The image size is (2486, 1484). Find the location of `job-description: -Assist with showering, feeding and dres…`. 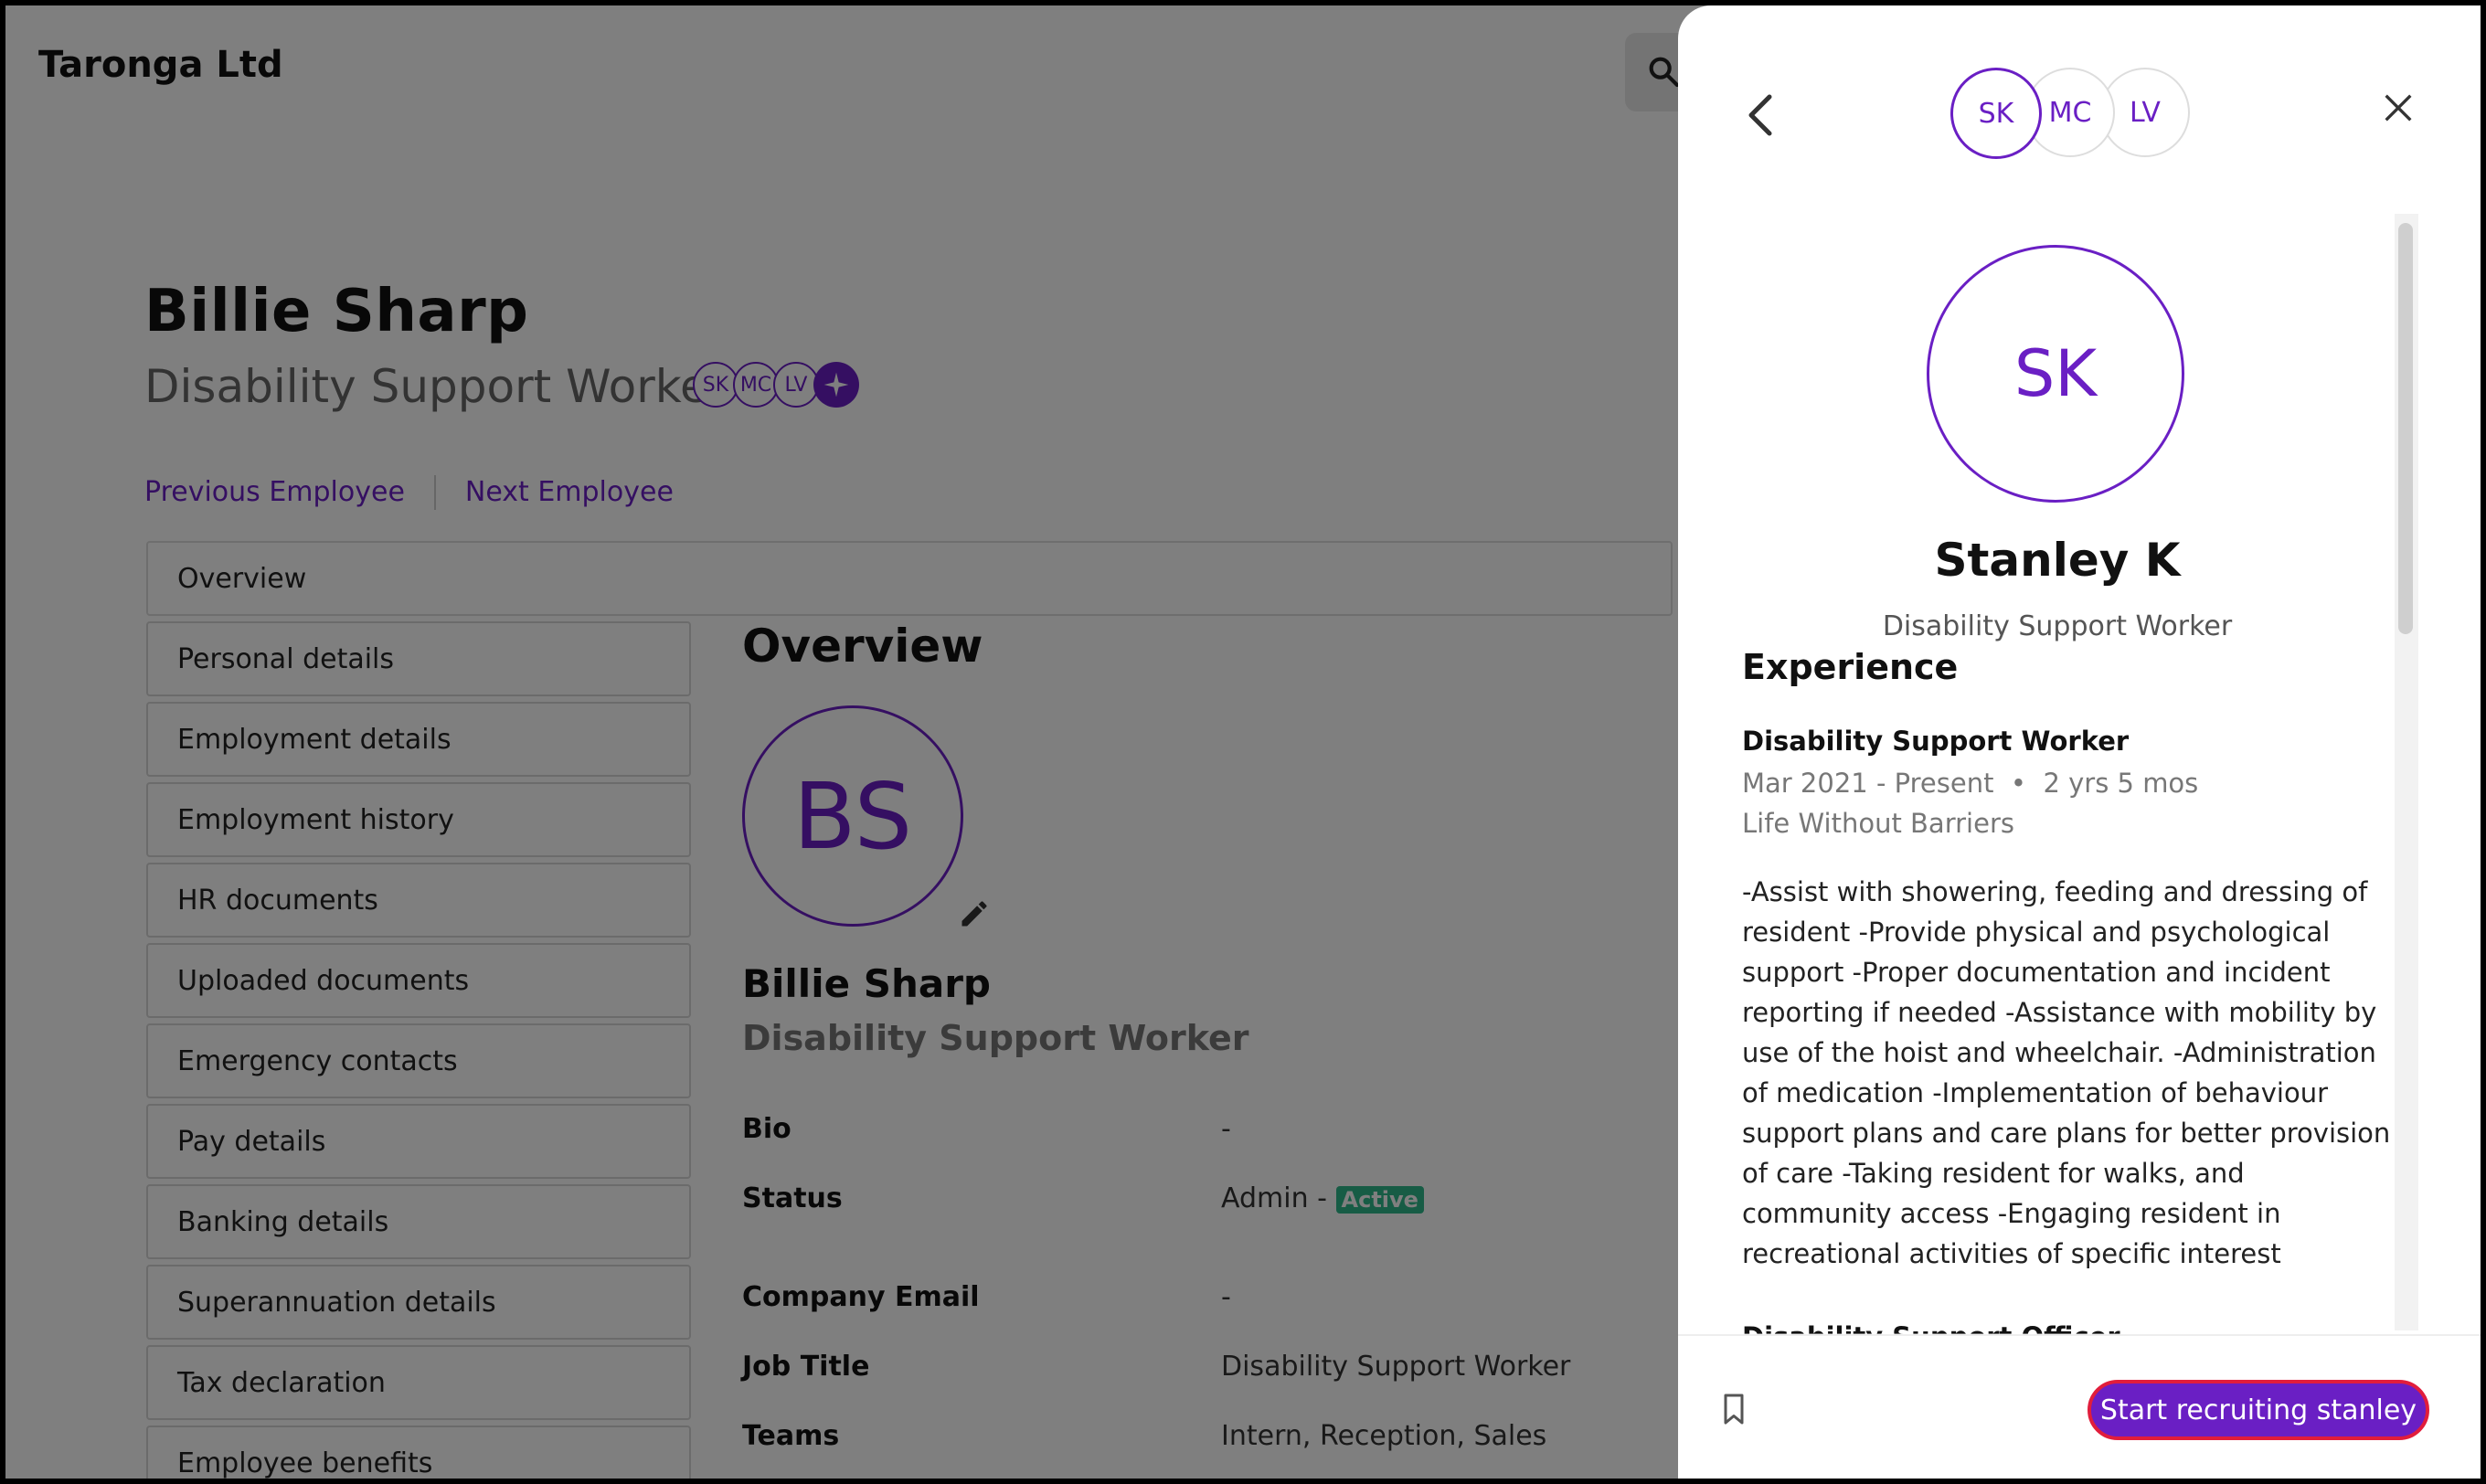

job-description: -Assist with showering, feeding and dres… is located at coordinates (2066, 1072).